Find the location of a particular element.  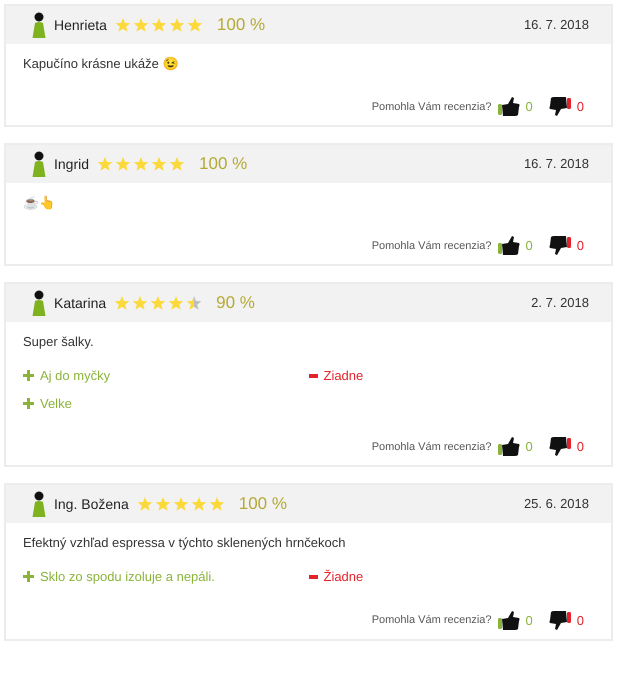

review-text: Super šalky. is located at coordinates (59, 342).